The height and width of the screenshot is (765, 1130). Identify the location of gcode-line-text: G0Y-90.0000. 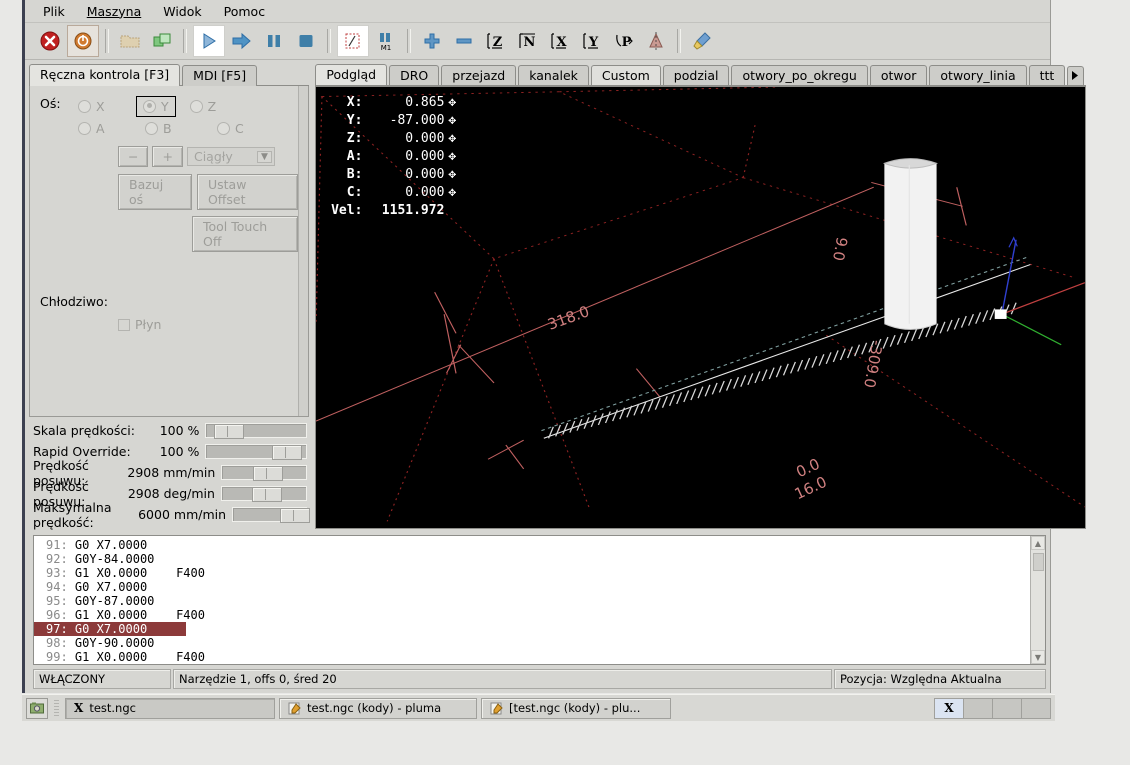
(114, 643).